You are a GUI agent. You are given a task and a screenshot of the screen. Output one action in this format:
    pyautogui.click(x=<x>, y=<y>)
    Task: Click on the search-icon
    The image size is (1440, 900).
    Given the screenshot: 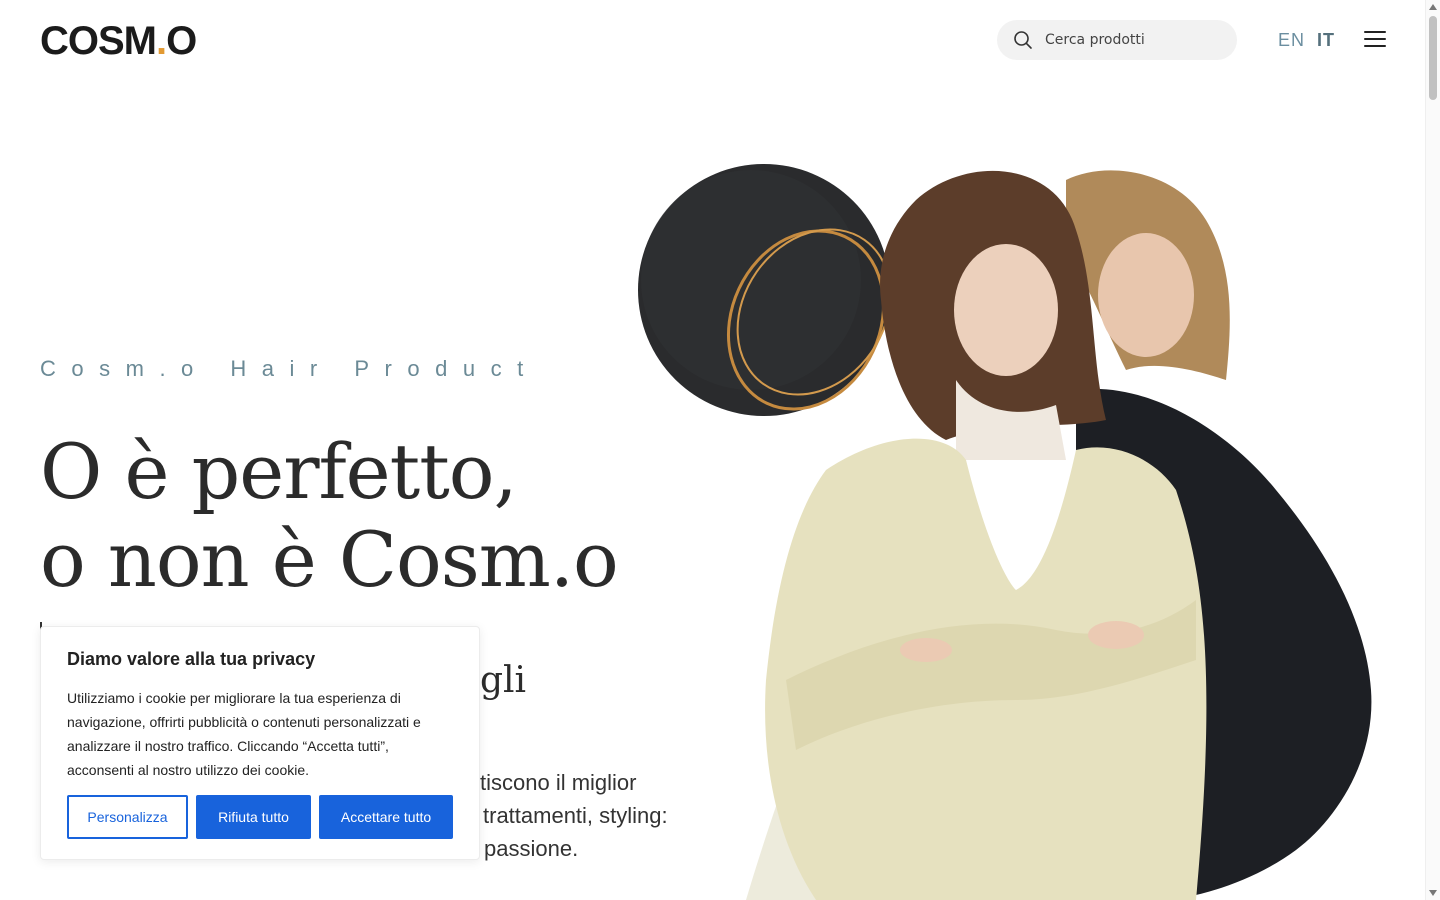 What is the action you would take?
    pyautogui.click(x=1023, y=40)
    